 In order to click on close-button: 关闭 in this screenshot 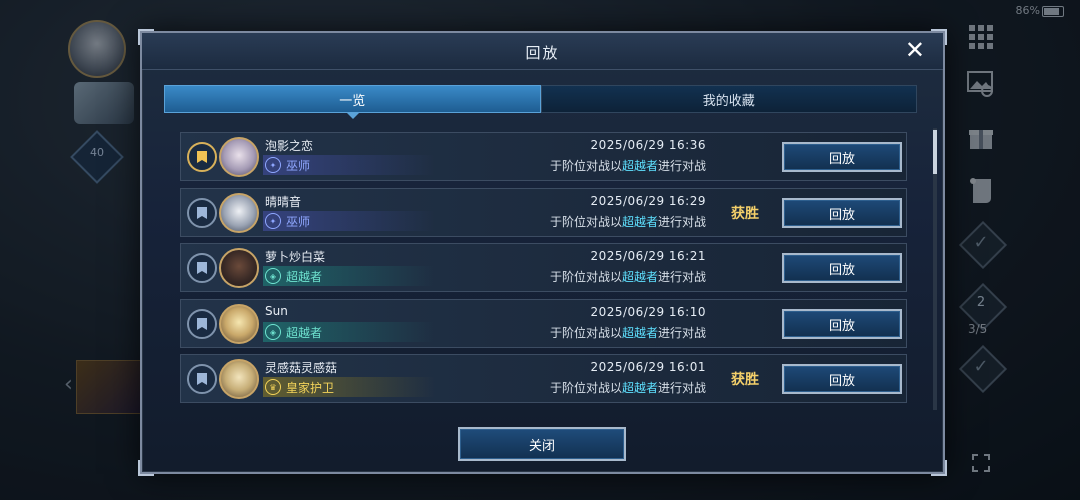, I will do `click(542, 444)`.